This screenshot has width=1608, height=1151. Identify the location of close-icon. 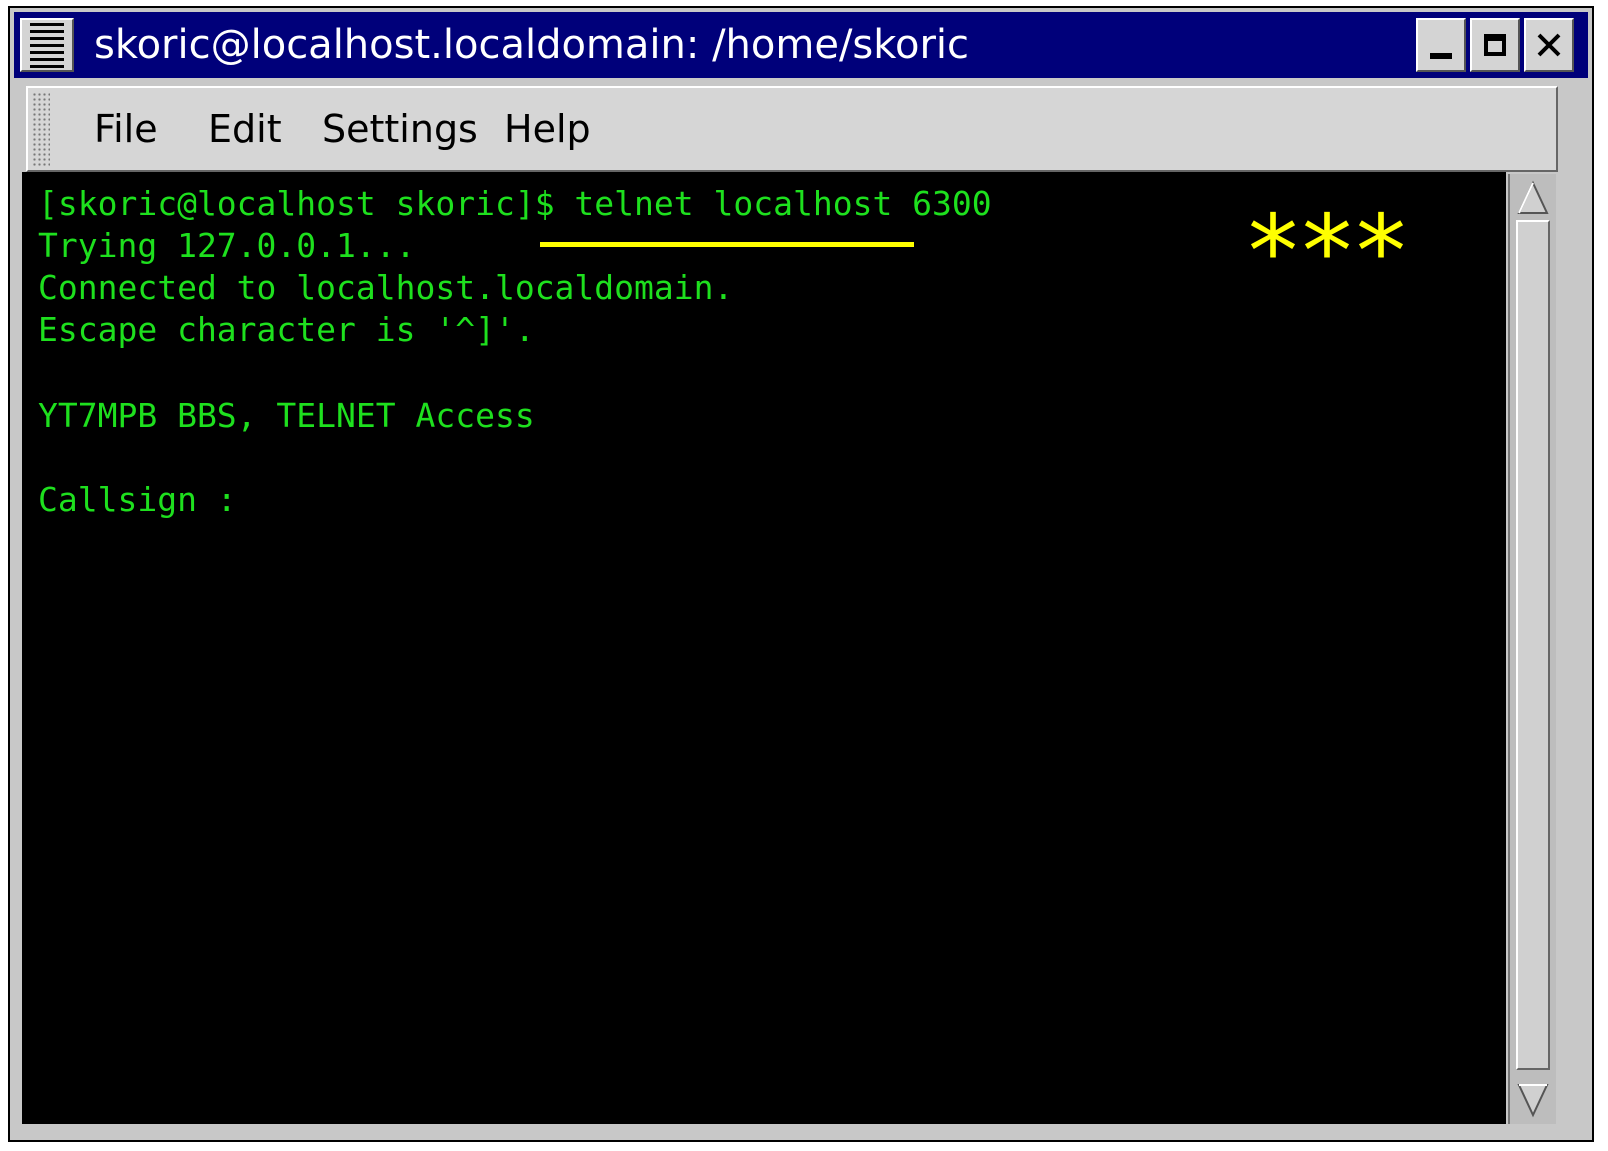
(1549, 45).